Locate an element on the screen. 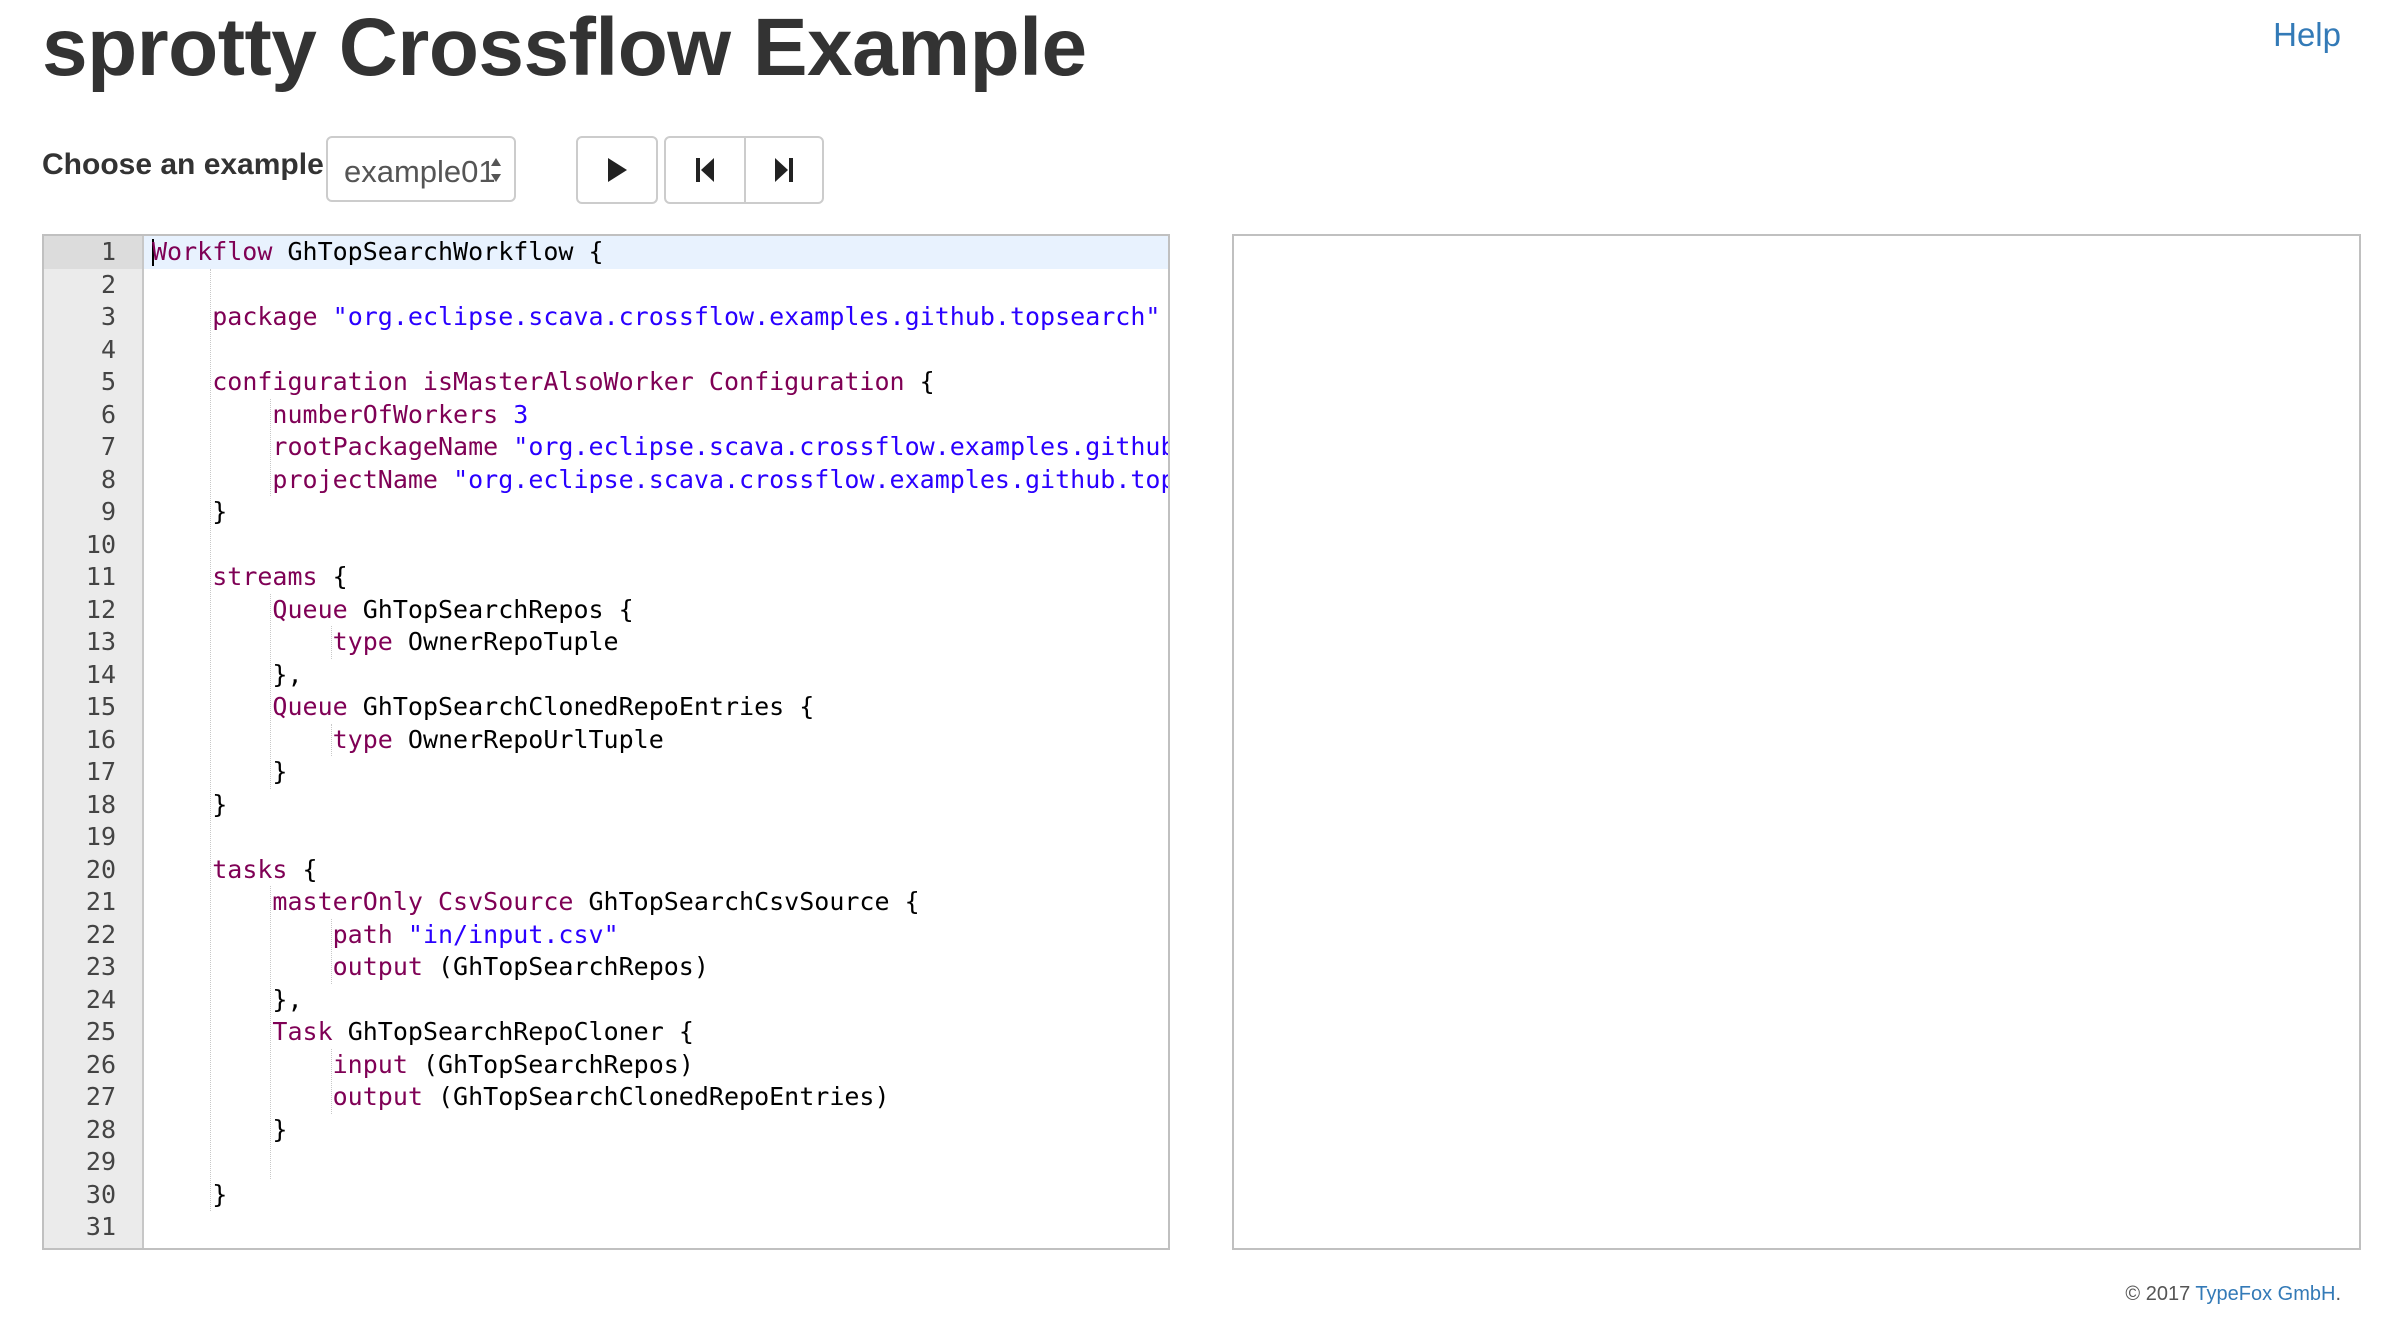  next-button is located at coordinates (784, 170).